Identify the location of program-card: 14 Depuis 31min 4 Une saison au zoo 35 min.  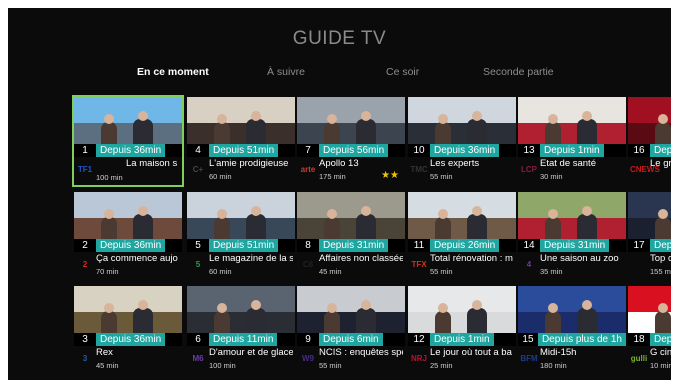
(572, 236).